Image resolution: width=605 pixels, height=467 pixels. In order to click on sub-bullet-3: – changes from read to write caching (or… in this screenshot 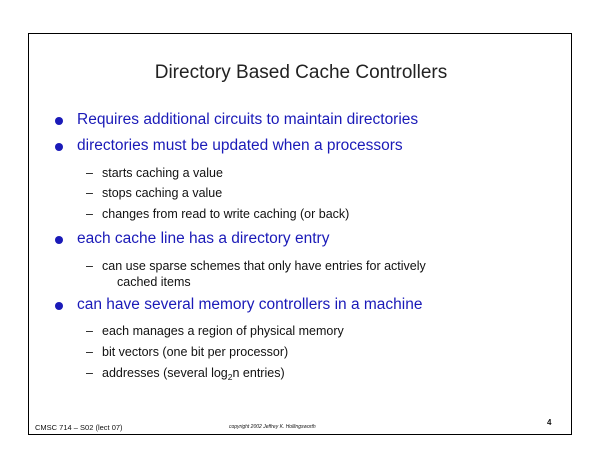, I will do `click(218, 214)`.